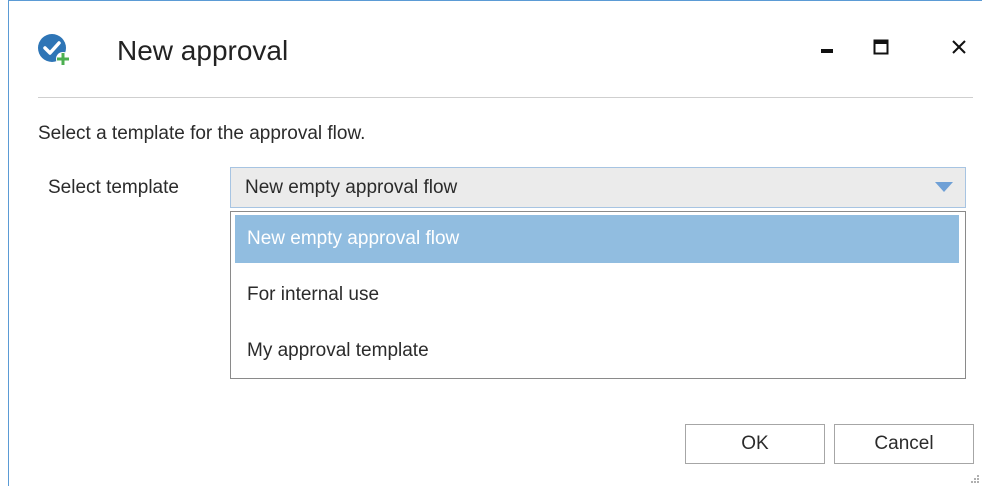 The image size is (982, 486). I want to click on select-template-label: Select template, so click(113, 187).